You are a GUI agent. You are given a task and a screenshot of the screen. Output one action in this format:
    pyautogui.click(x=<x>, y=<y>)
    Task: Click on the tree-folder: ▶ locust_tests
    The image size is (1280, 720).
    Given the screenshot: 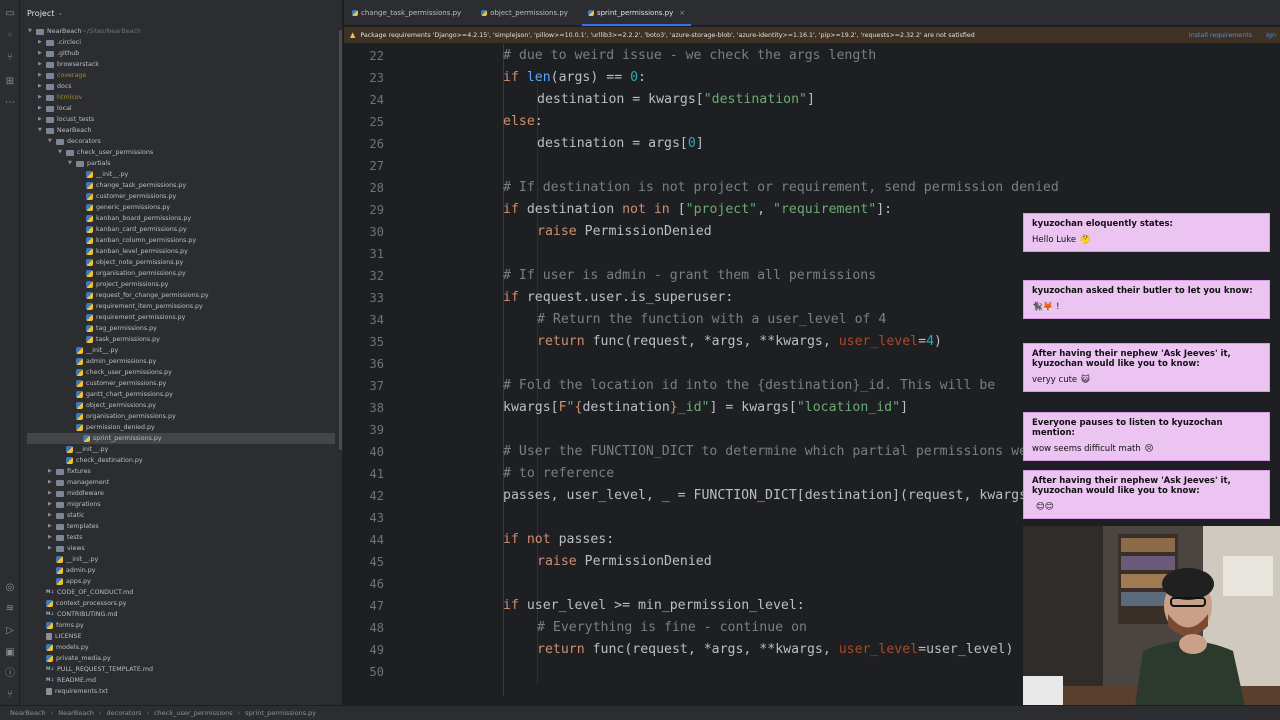 What is the action you would take?
    pyautogui.click(x=57, y=119)
    